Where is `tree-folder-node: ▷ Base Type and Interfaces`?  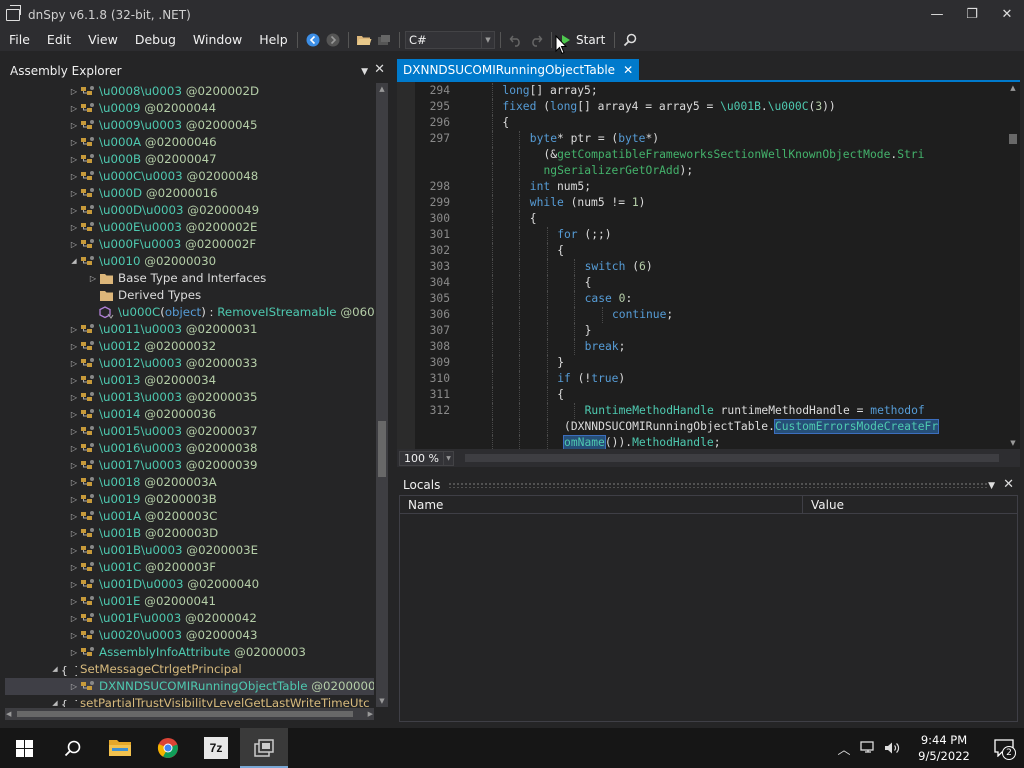
tree-folder-node: ▷ Base Type and Interfaces is located at coordinates (189, 278).